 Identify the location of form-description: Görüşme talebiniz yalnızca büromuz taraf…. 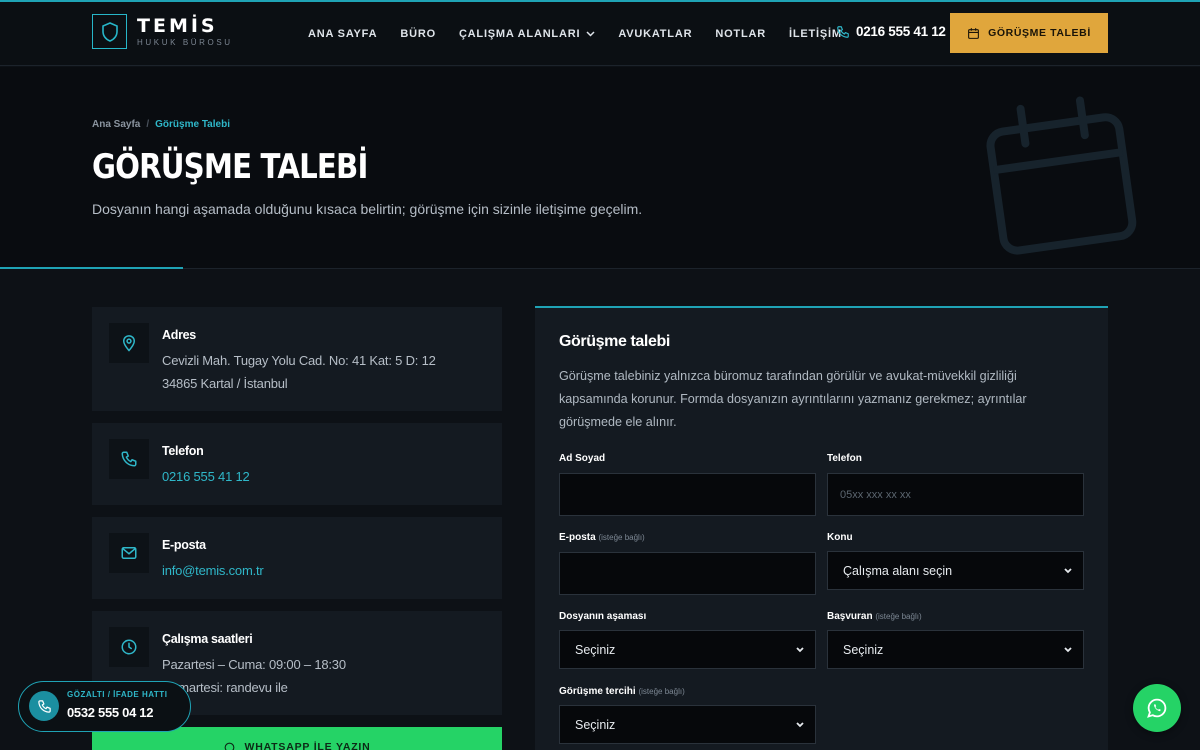
(793, 399).